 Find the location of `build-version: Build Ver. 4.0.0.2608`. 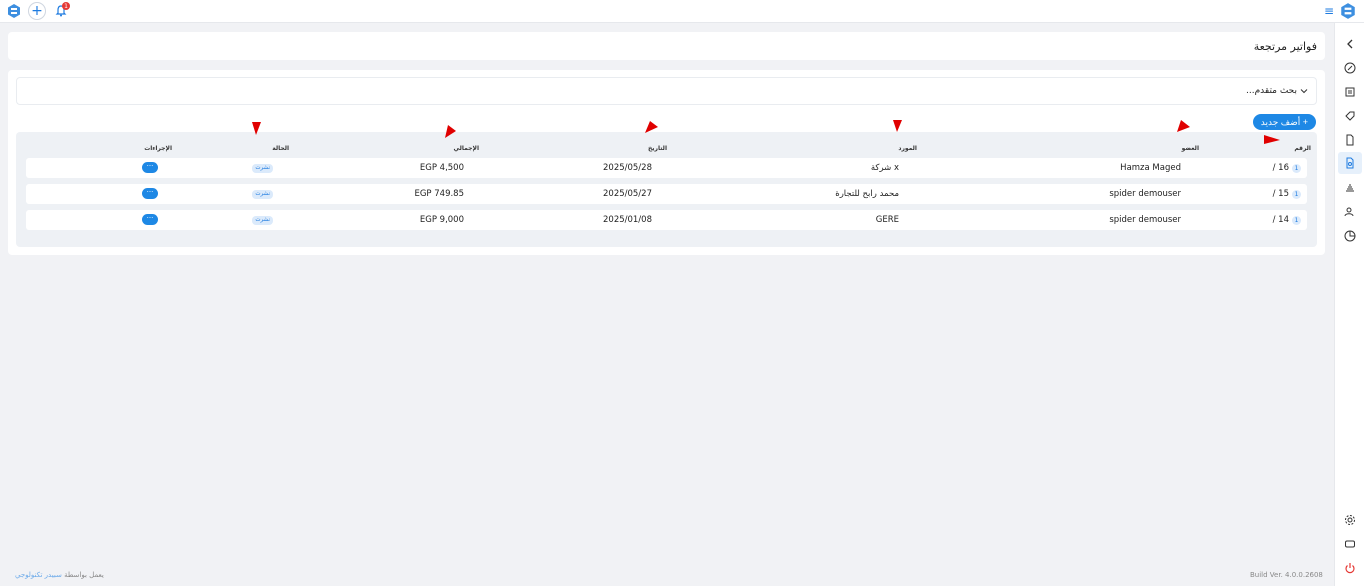

build-version: Build Ver. 4.0.0.2608 is located at coordinates (1286, 575).